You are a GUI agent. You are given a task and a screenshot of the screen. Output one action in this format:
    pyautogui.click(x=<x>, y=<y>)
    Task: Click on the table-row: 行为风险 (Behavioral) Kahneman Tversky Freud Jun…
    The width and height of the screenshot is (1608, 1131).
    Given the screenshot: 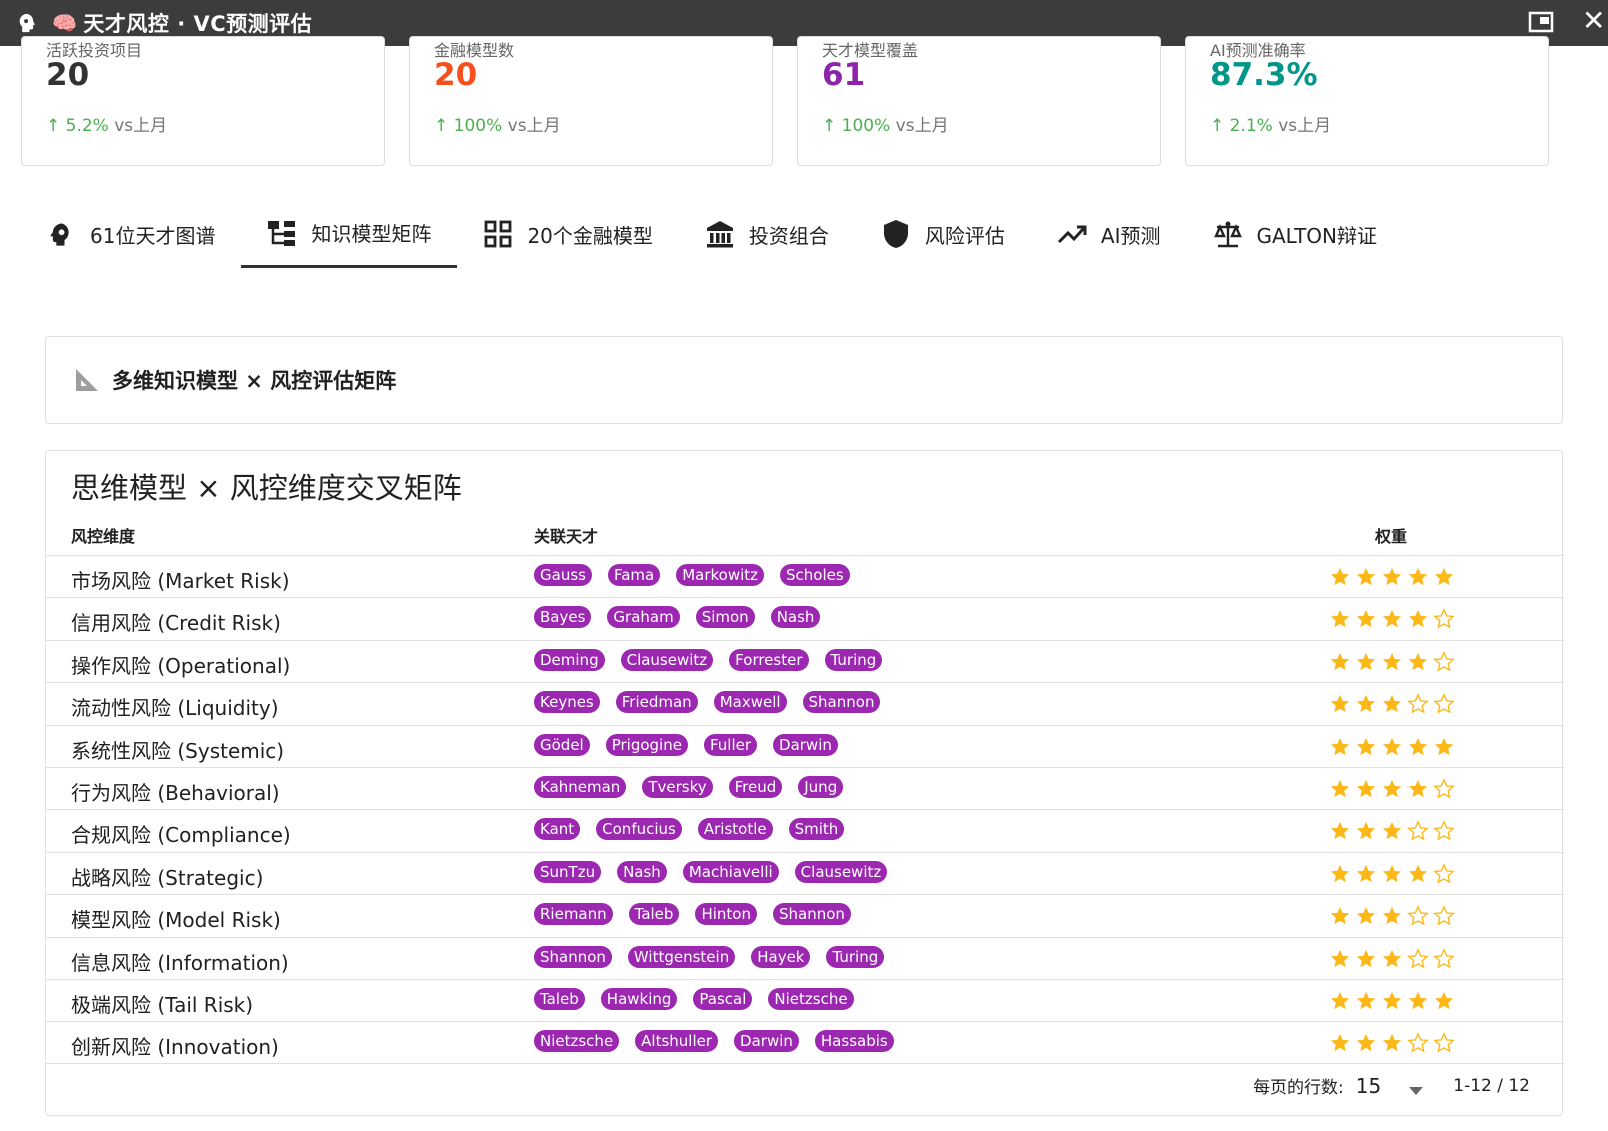 What is the action you would take?
    pyautogui.click(x=805, y=787)
    